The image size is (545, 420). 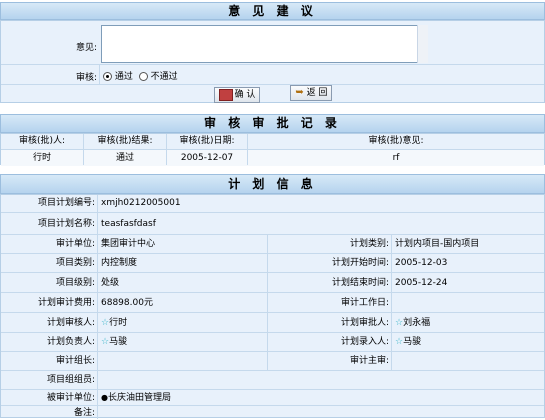 What do you see at coordinates (99, 75) in the screenshot?
I see `audit-row-divider` at bounding box center [99, 75].